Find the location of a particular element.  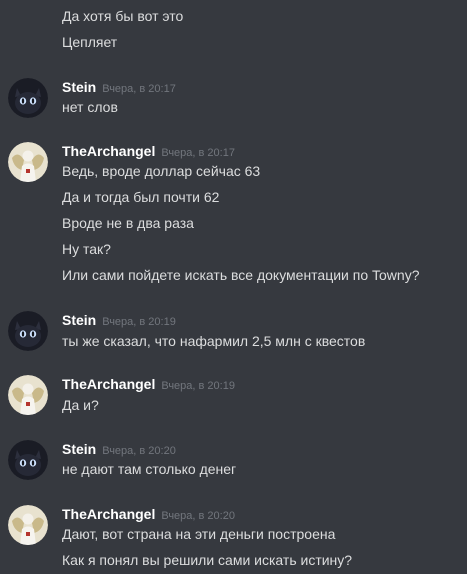

message-header: TheArchangel Вчера, в 20:17 is located at coordinates (148, 151).